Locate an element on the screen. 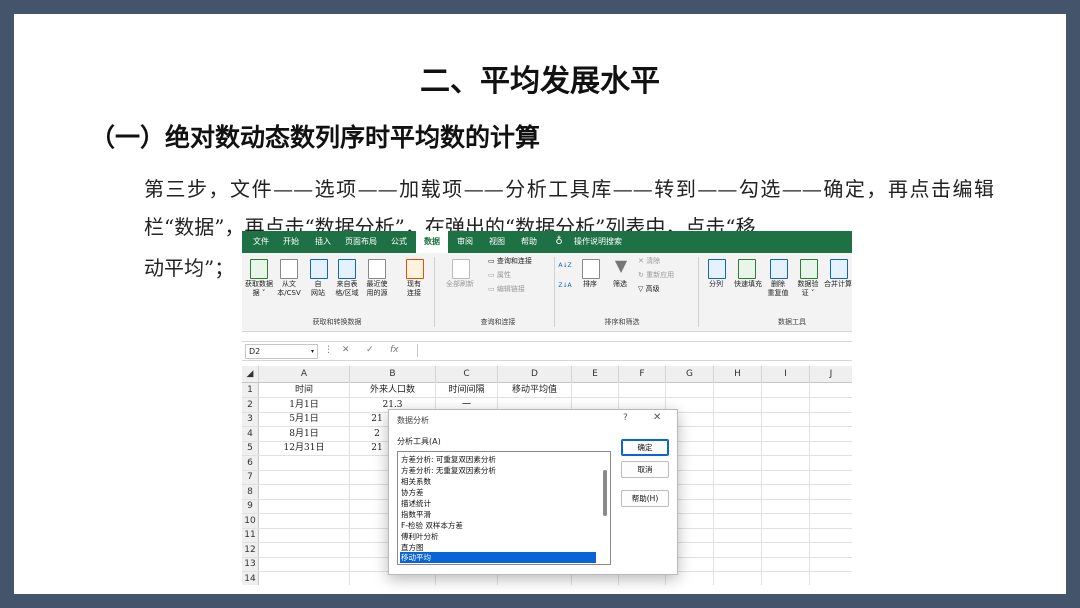  refresh-all-button: 全部刷新 is located at coordinates (460, 284).